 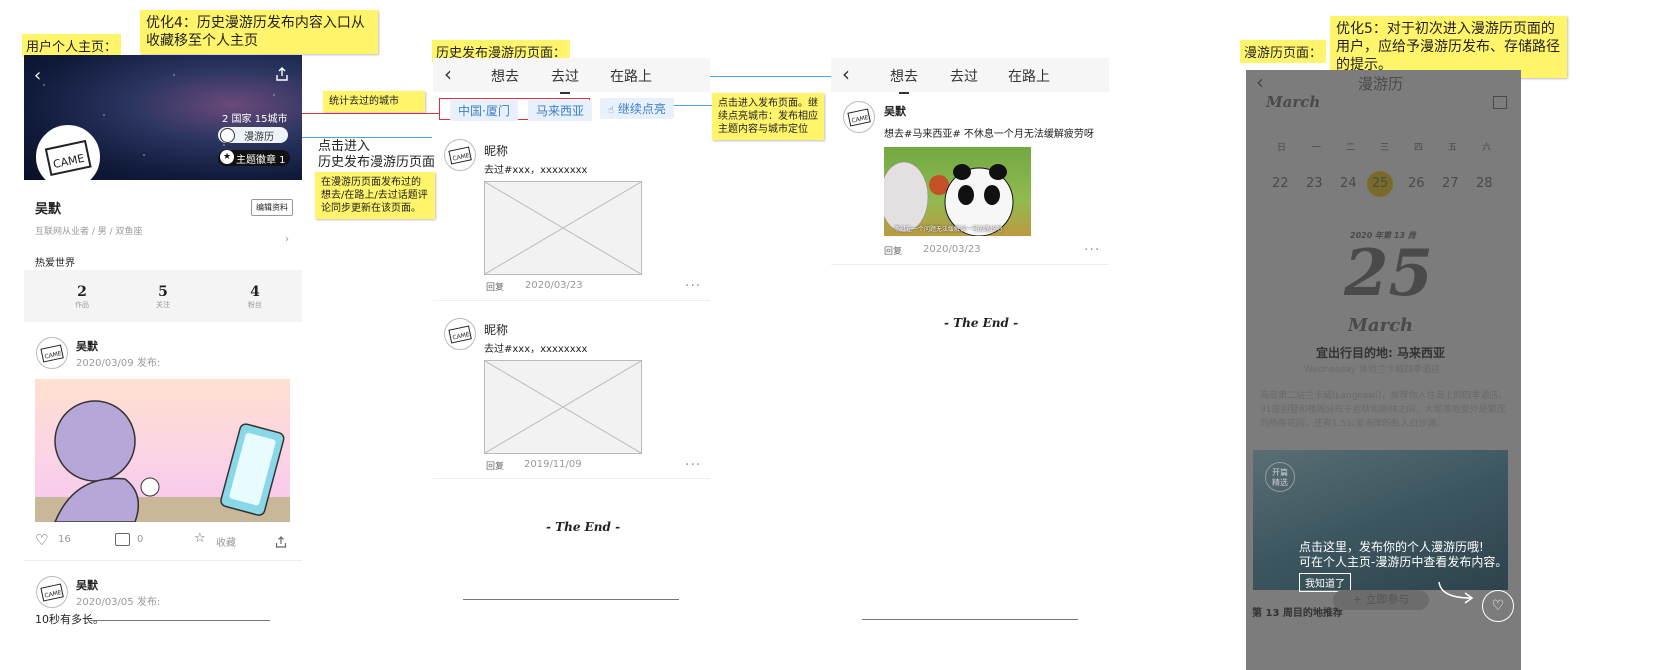 I want to click on continue-light-button: ☝ 继续点亮, so click(x=637, y=108).